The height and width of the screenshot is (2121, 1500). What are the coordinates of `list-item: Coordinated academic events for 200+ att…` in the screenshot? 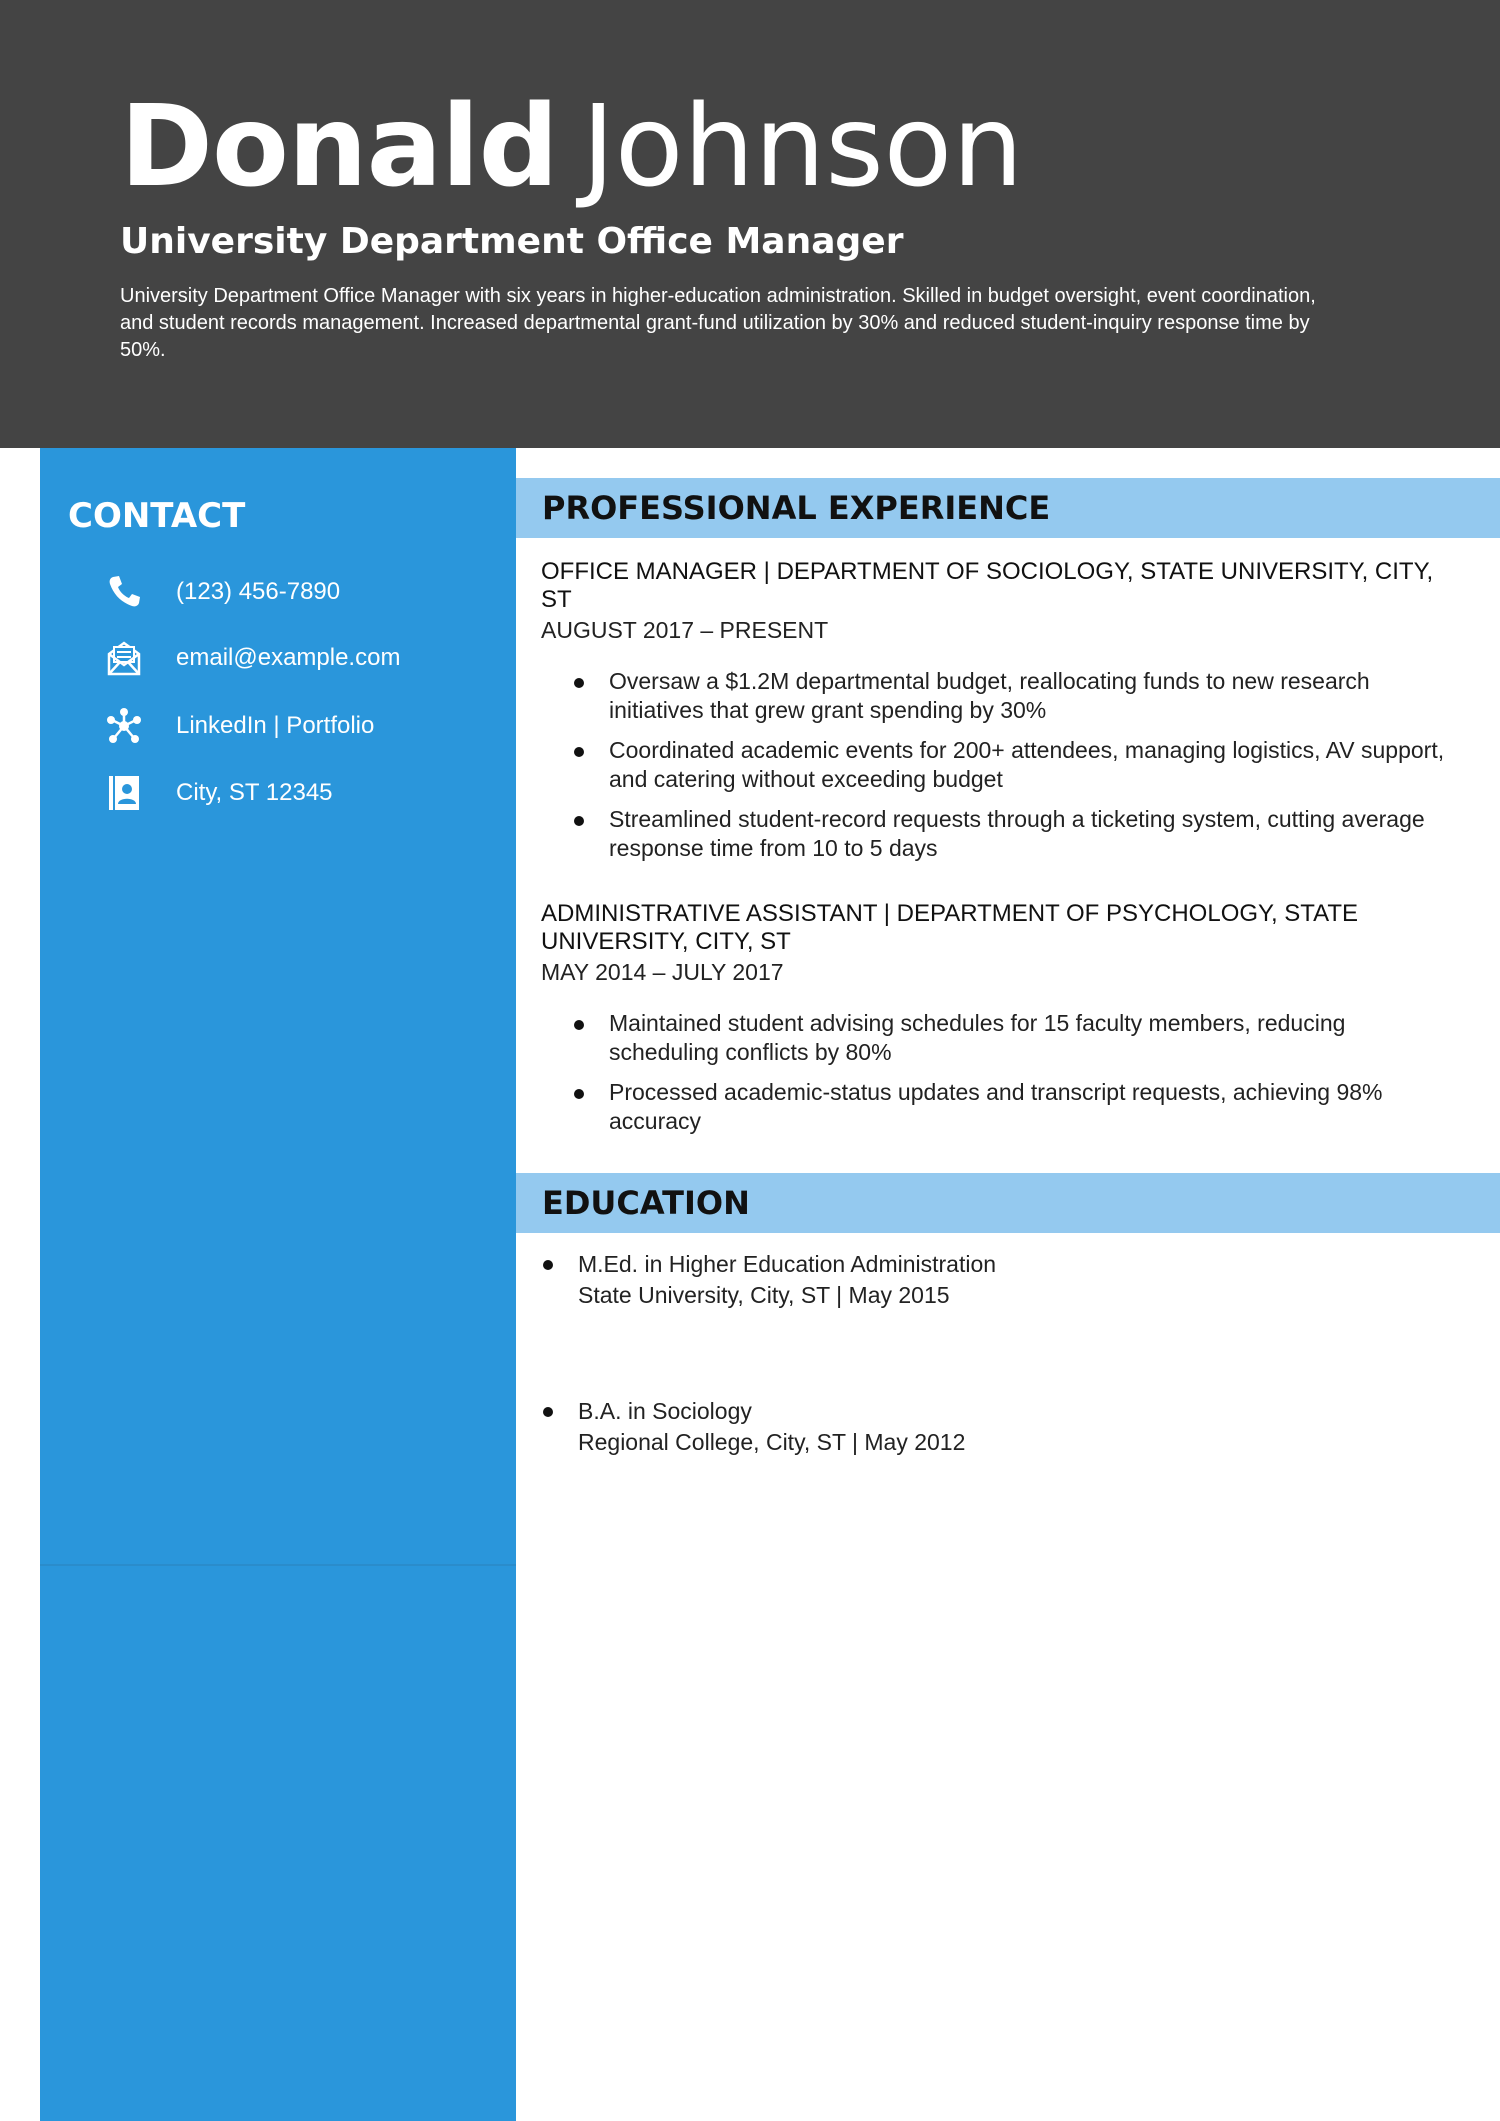 It's located at (1001, 765).